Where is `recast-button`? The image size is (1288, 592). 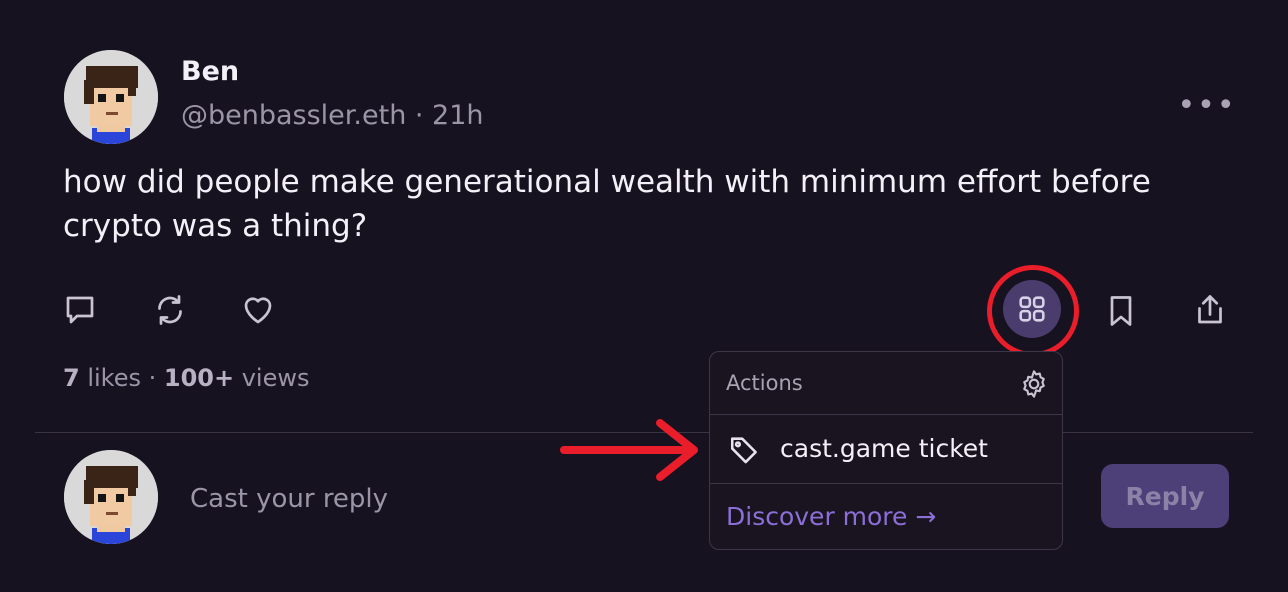
recast-button is located at coordinates (170, 310).